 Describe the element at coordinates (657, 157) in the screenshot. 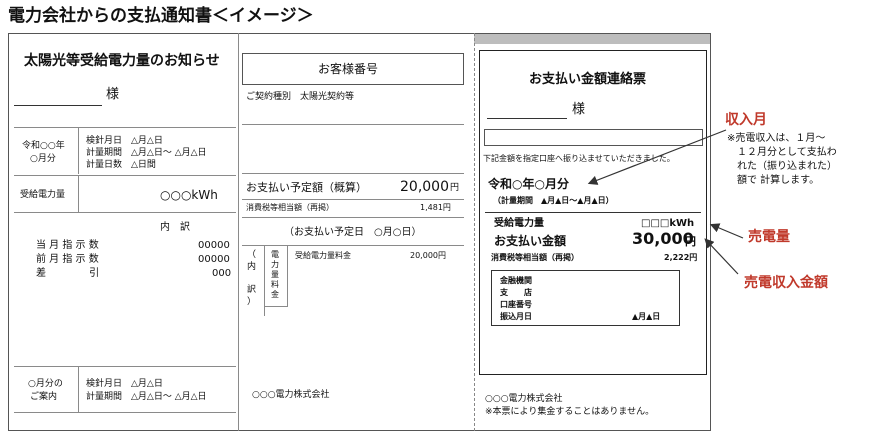

I see `income-month-arrow` at that location.